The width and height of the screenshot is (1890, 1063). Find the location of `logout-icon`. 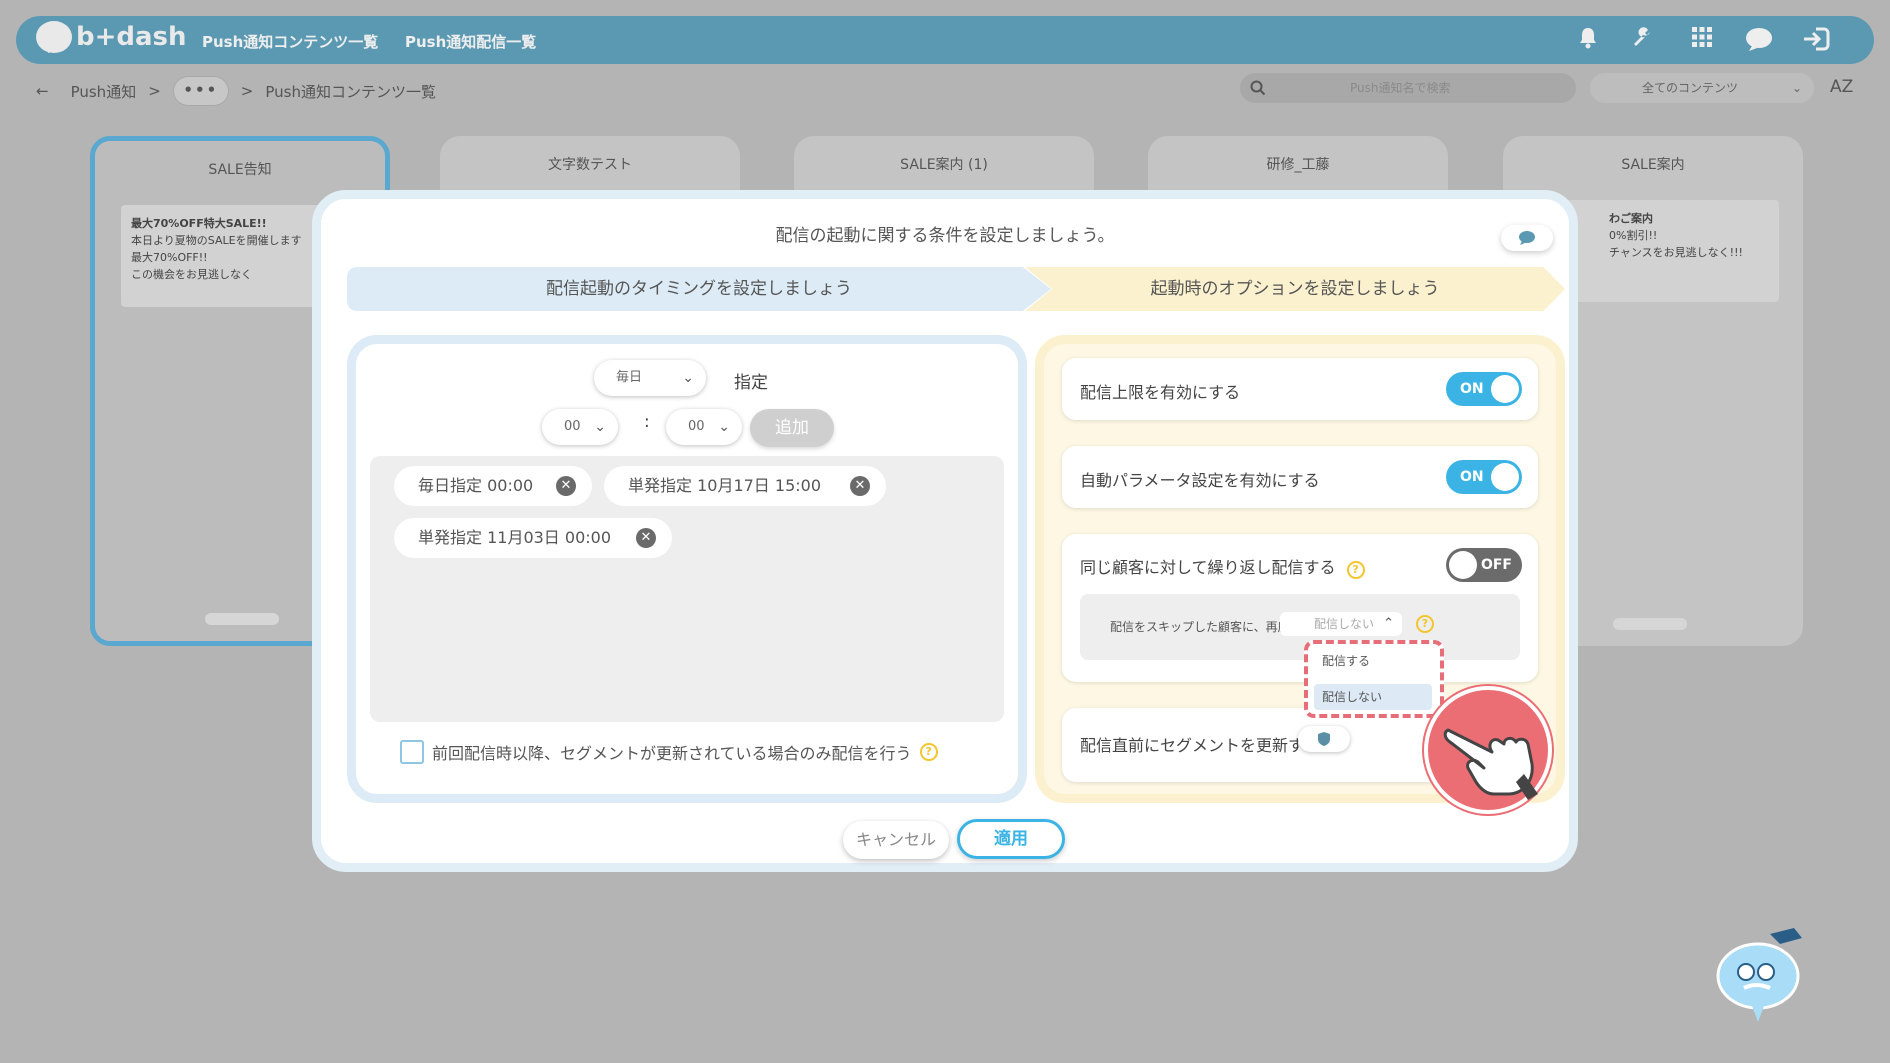

logout-icon is located at coordinates (1816, 40).